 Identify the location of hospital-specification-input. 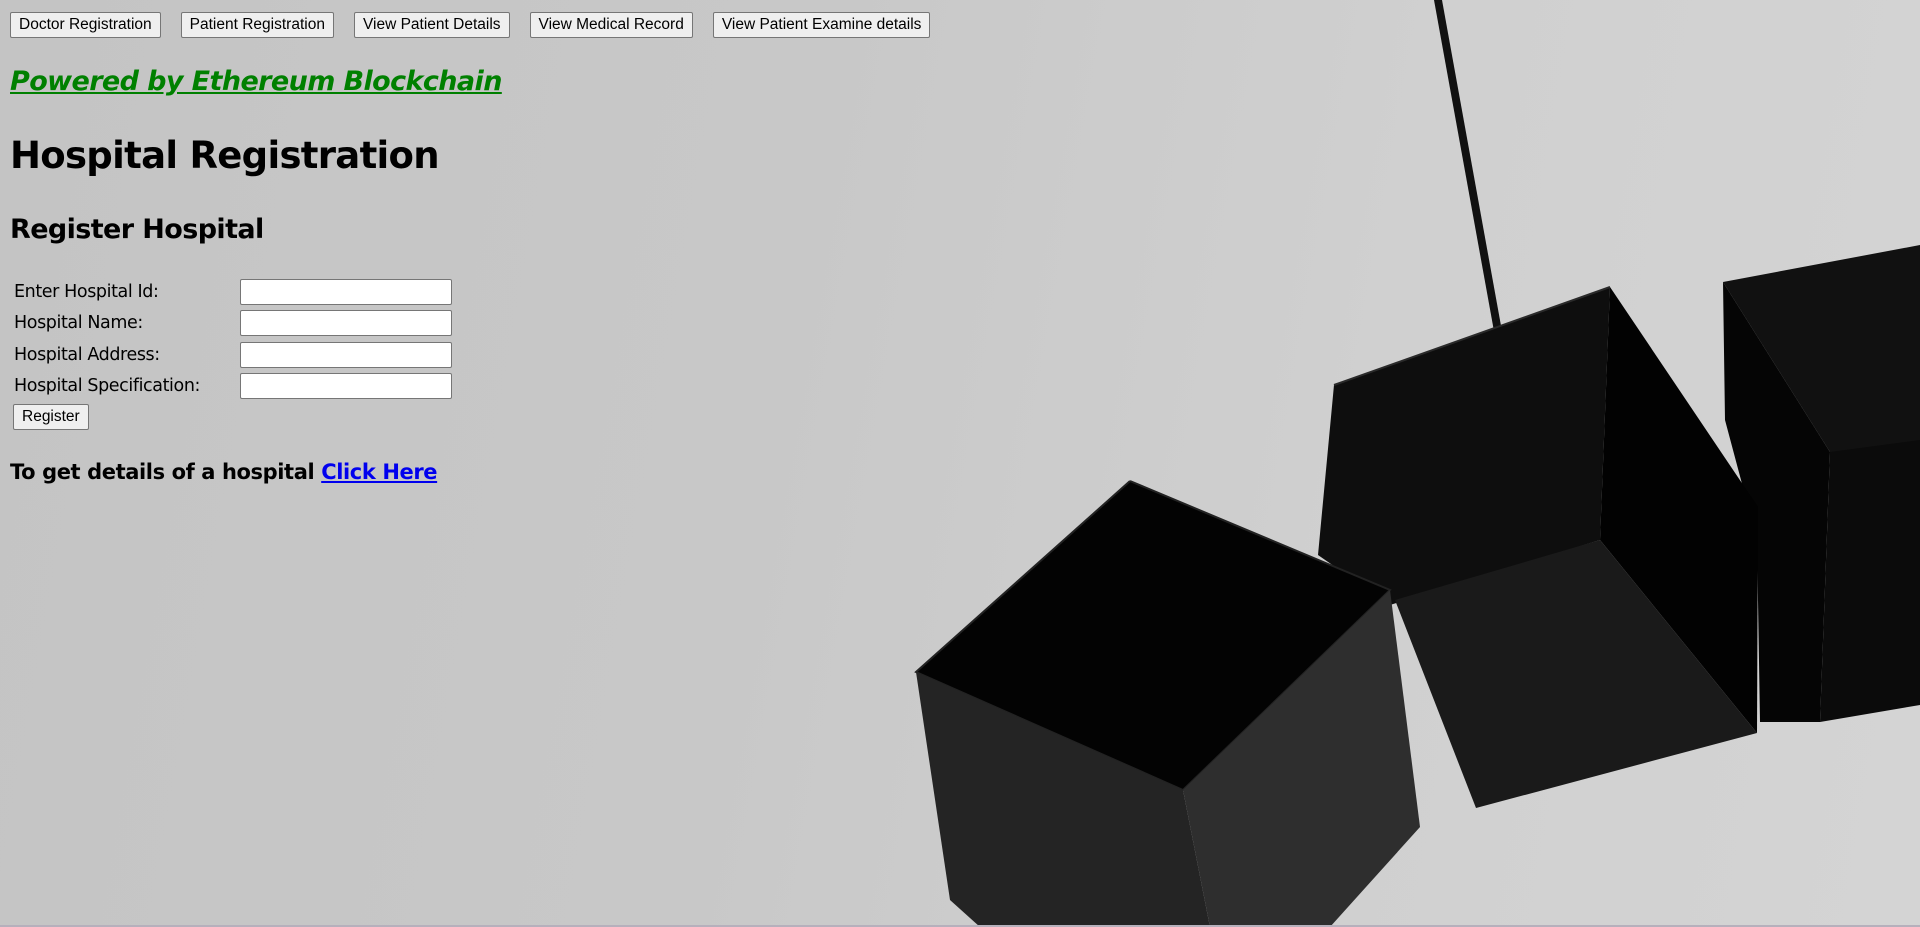
(346, 386).